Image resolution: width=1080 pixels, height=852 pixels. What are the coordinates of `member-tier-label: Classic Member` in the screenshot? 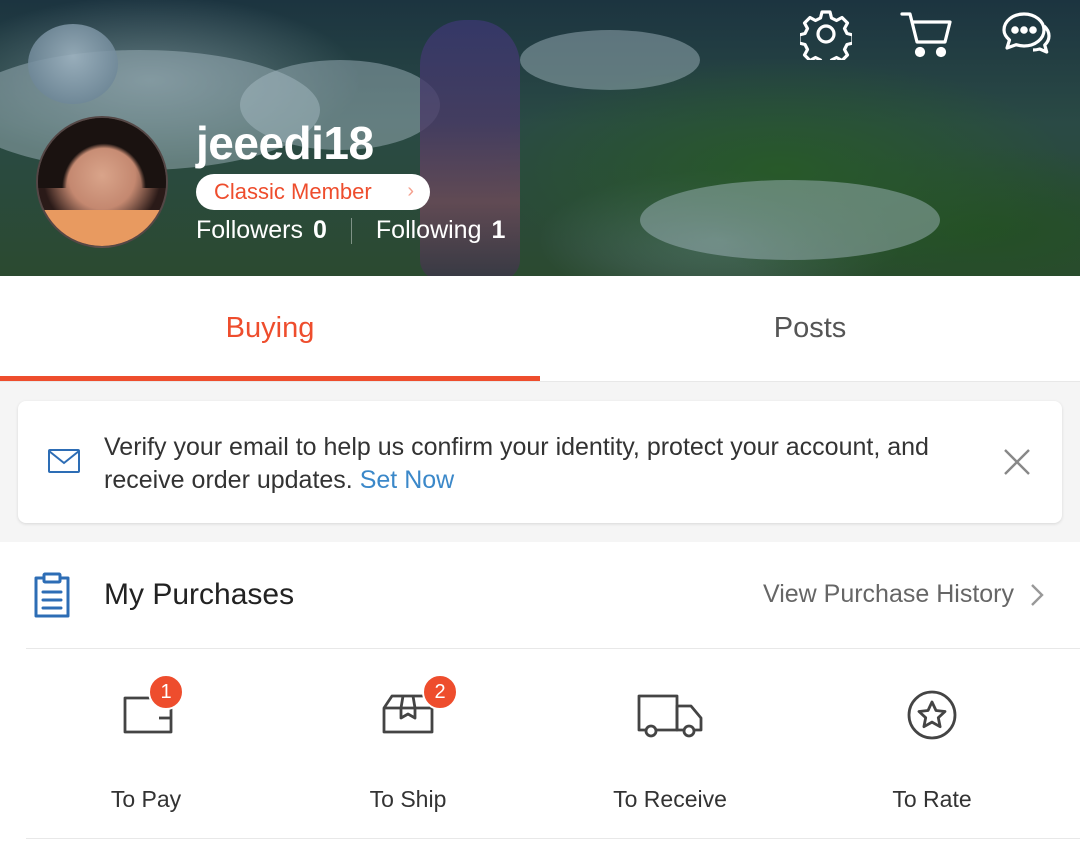 It's located at (293, 191).